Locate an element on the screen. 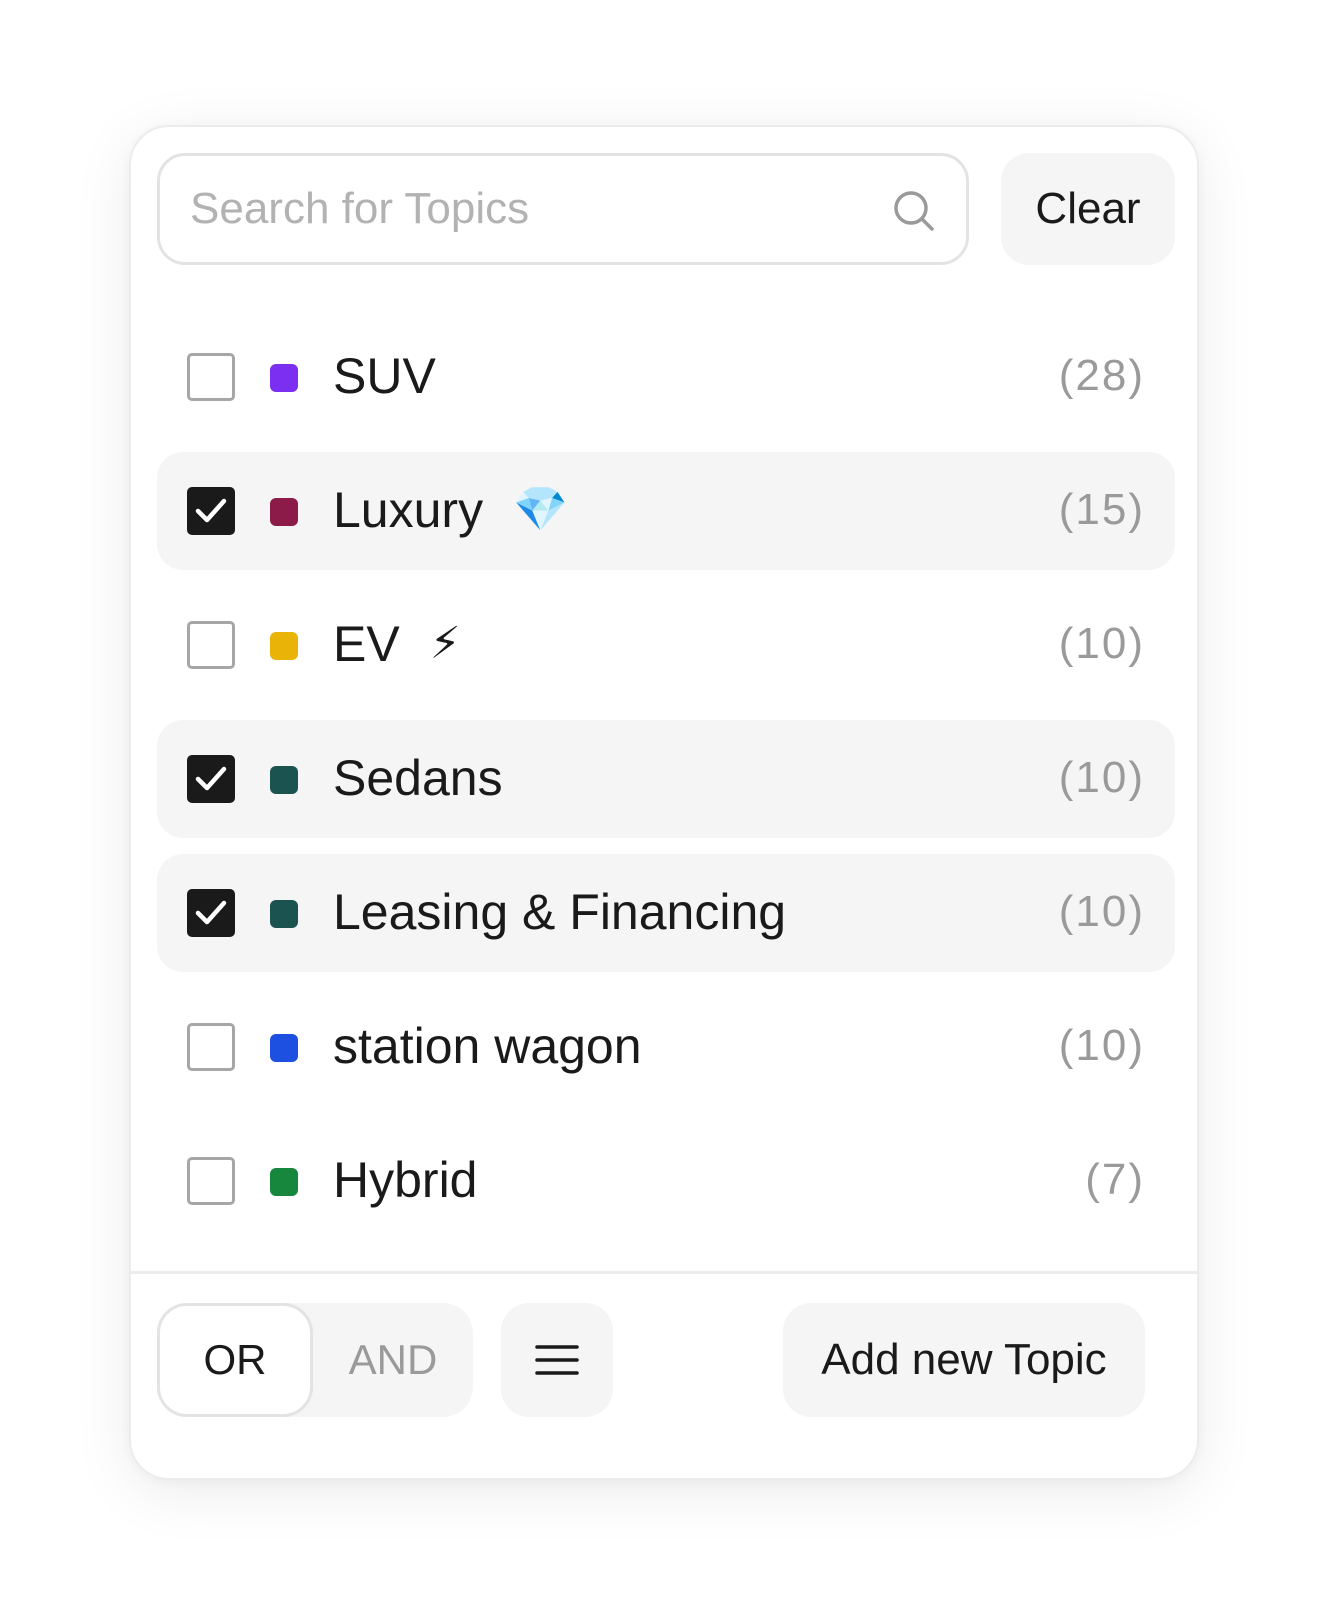 This screenshot has width=1334, height=1621. topic-row-luxury: Luxury 💎 (15) is located at coordinates (666, 511).